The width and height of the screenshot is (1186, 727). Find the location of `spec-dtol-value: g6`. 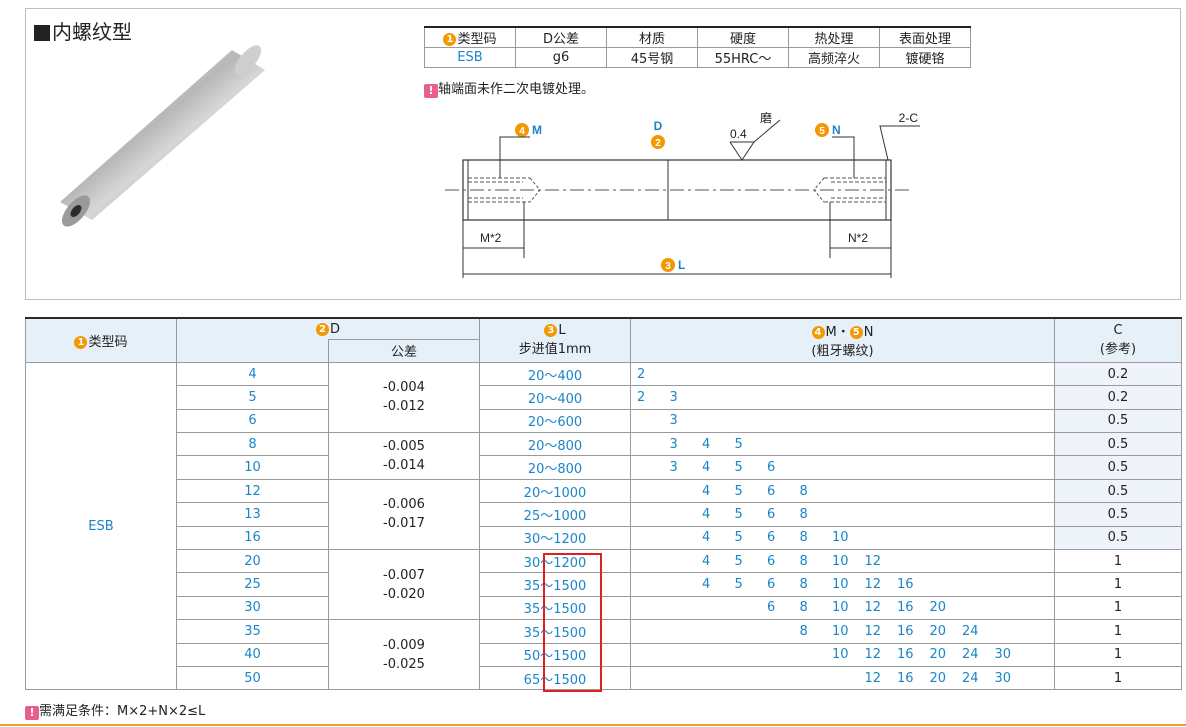

spec-dtol-value: g6 is located at coordinates (561, 57).